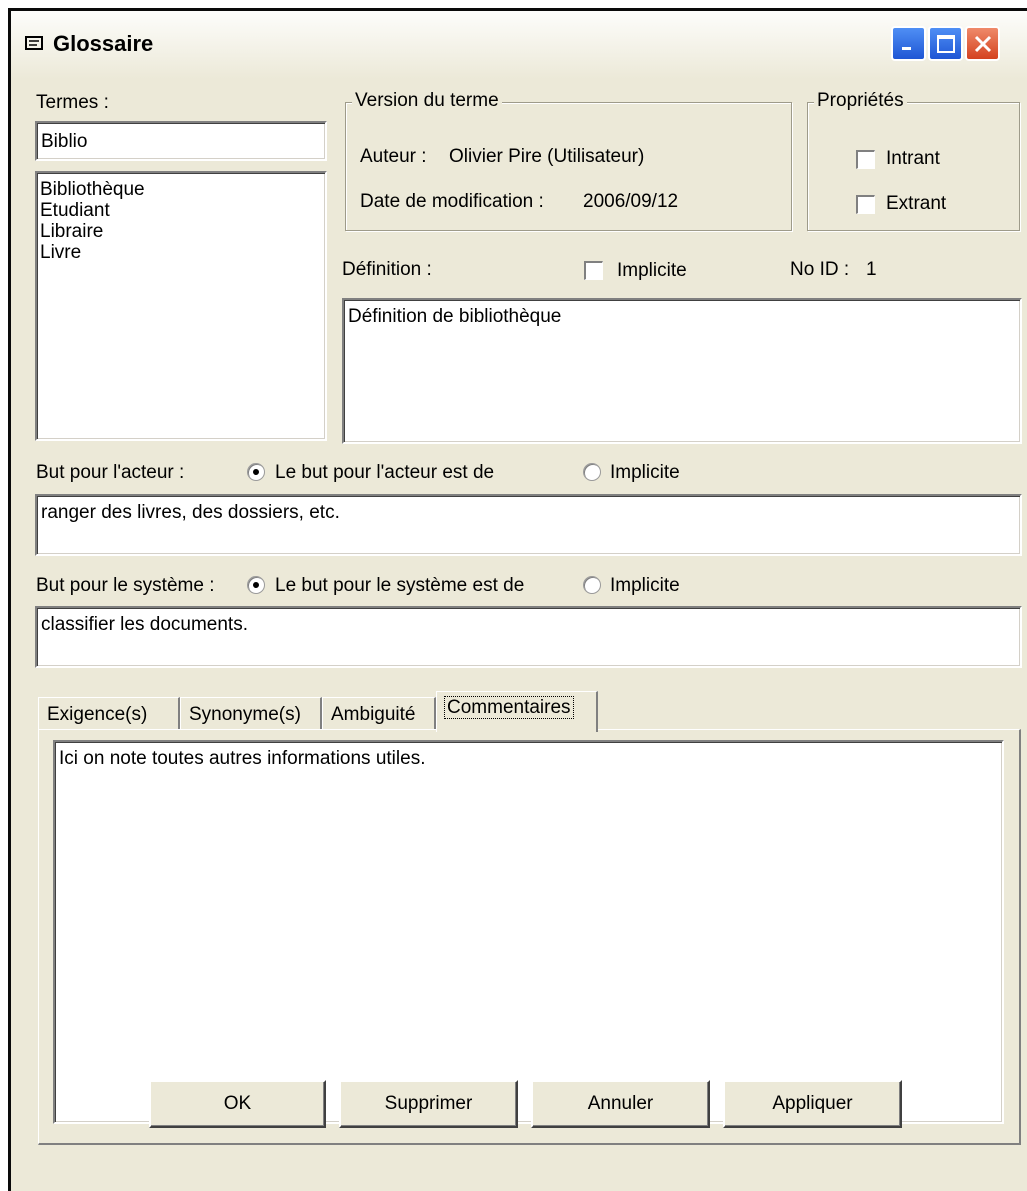 The width and height of the screenshot is (1027, 1191). Describe the element at coordinates (428, 1104) in the screenshot. I see `delete-button: Supprimer` at that location.